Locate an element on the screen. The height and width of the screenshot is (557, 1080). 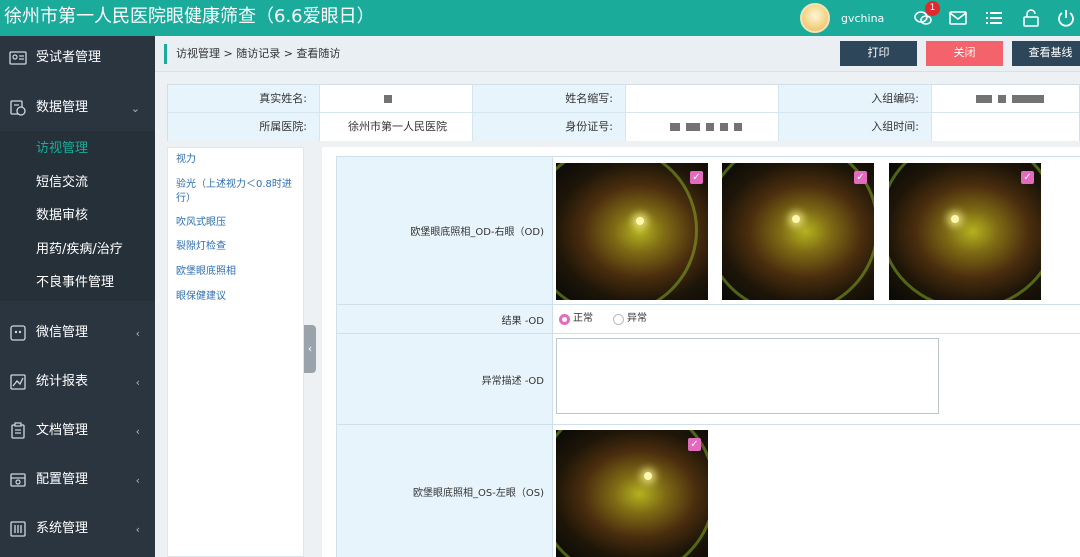
submenu-item-medication: 用药/疾病/治疗 is located at coordinates (79, 250).